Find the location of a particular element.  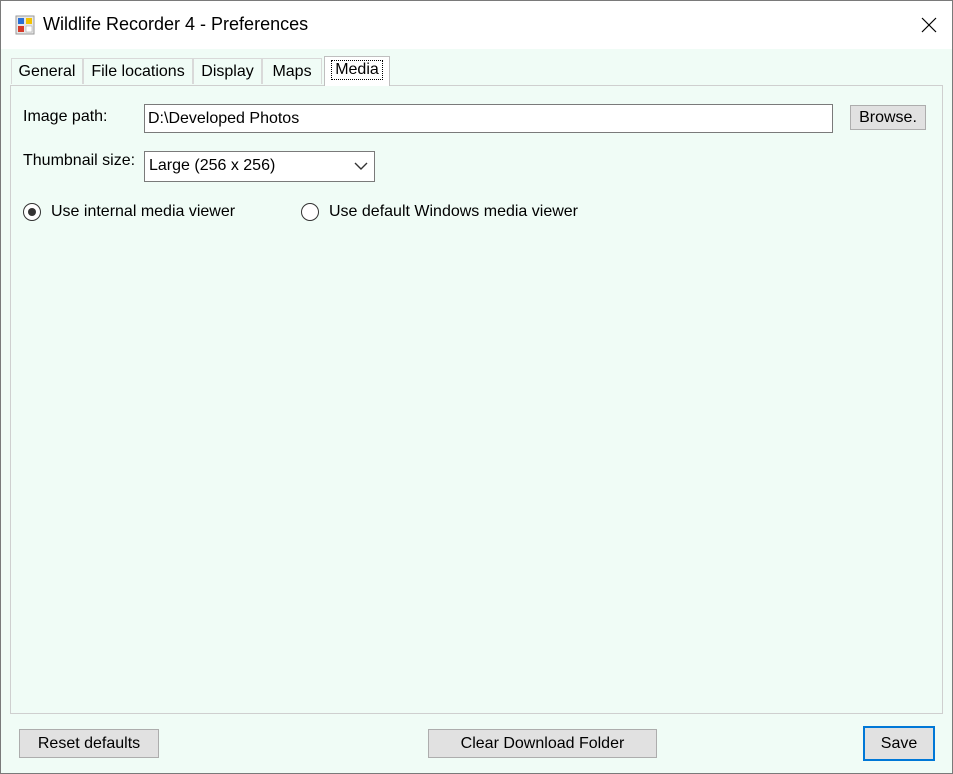

radio-internal-viewer: Use internal media viewer is located at coordinates (129, 212).